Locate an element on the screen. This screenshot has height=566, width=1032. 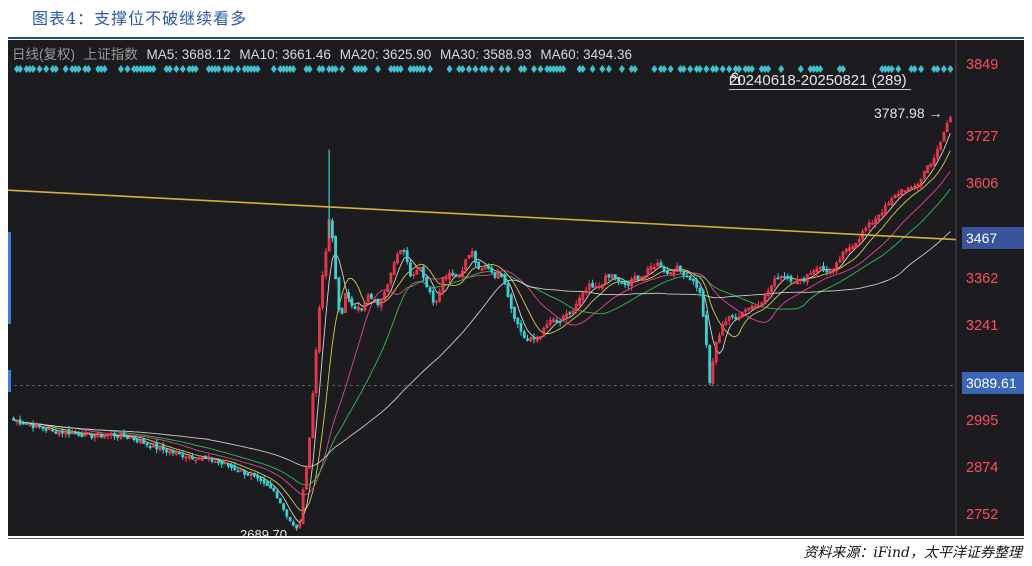
support-price-tag: 3467 is located at coordinates (993, 238).